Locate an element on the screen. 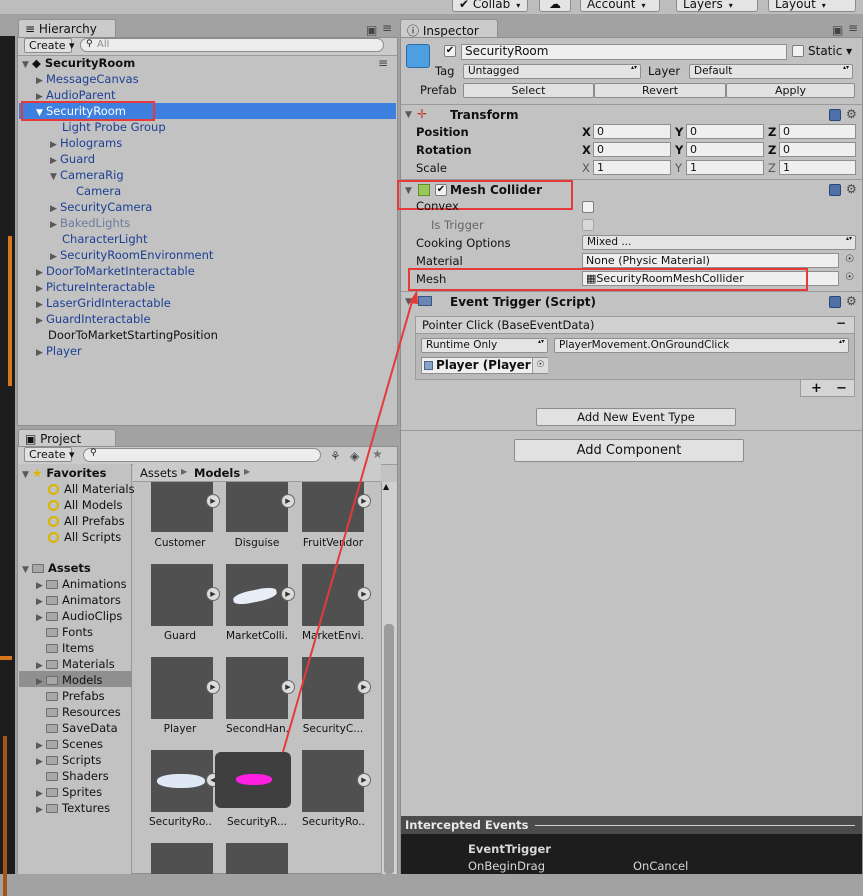  arrow-line is located at coordinates (348, 525).